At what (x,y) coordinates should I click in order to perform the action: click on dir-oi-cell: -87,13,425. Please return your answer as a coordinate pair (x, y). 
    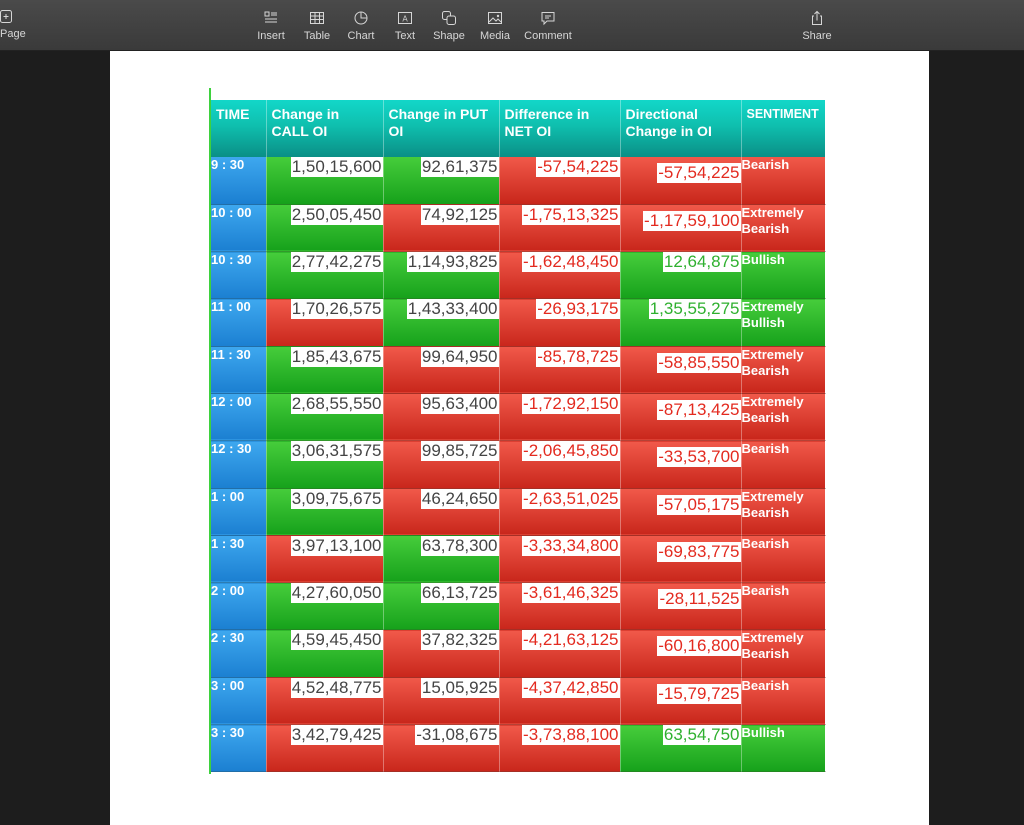
    Looking at the image, I should click on (681, 417).